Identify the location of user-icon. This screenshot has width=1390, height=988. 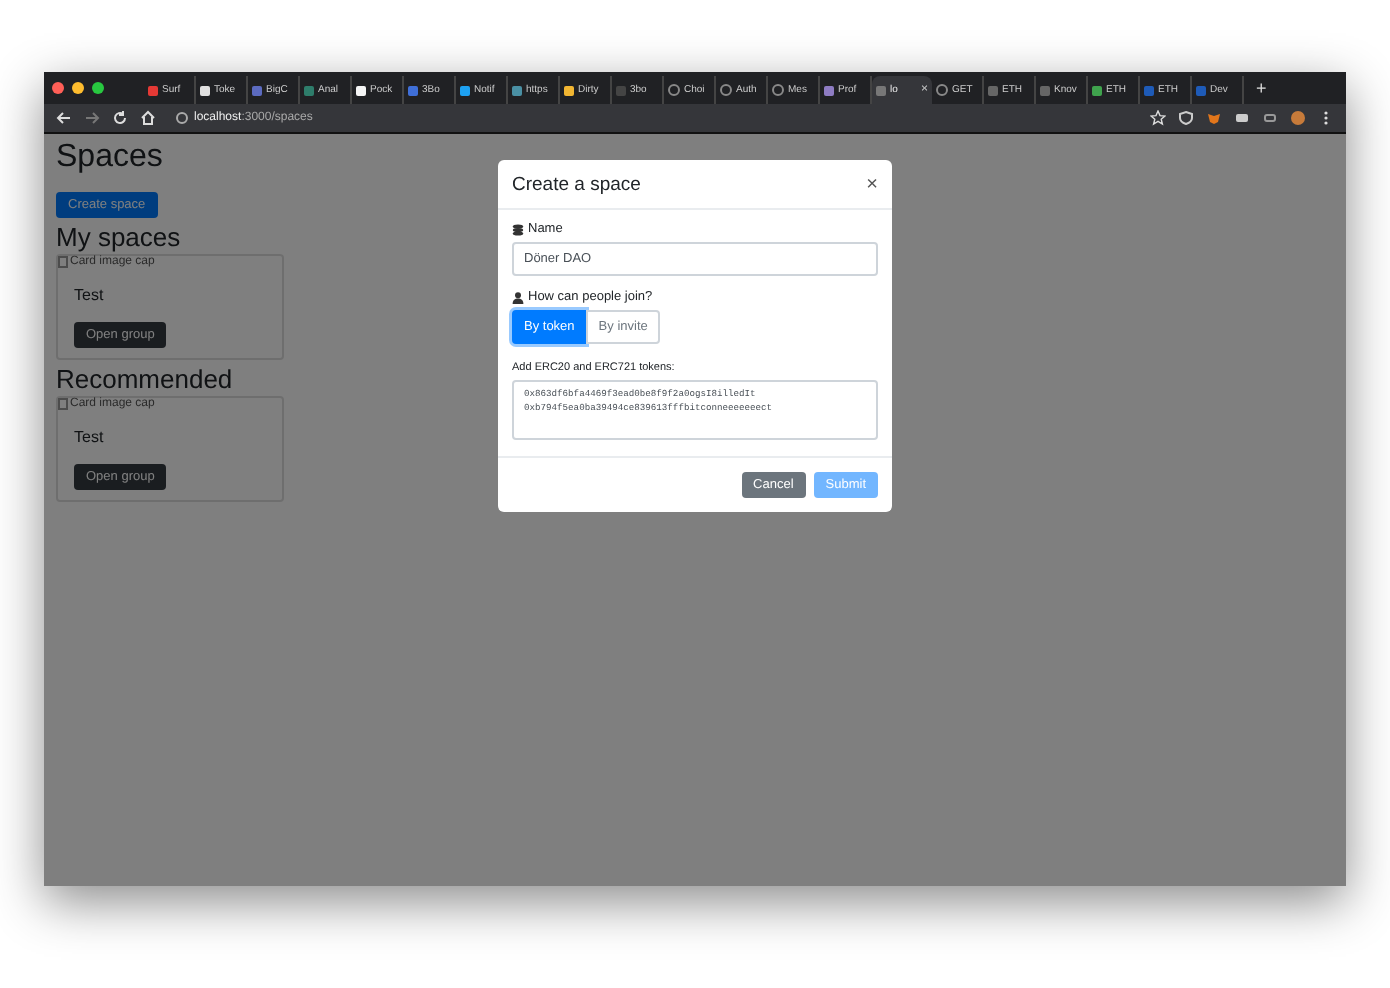
(518, 297).